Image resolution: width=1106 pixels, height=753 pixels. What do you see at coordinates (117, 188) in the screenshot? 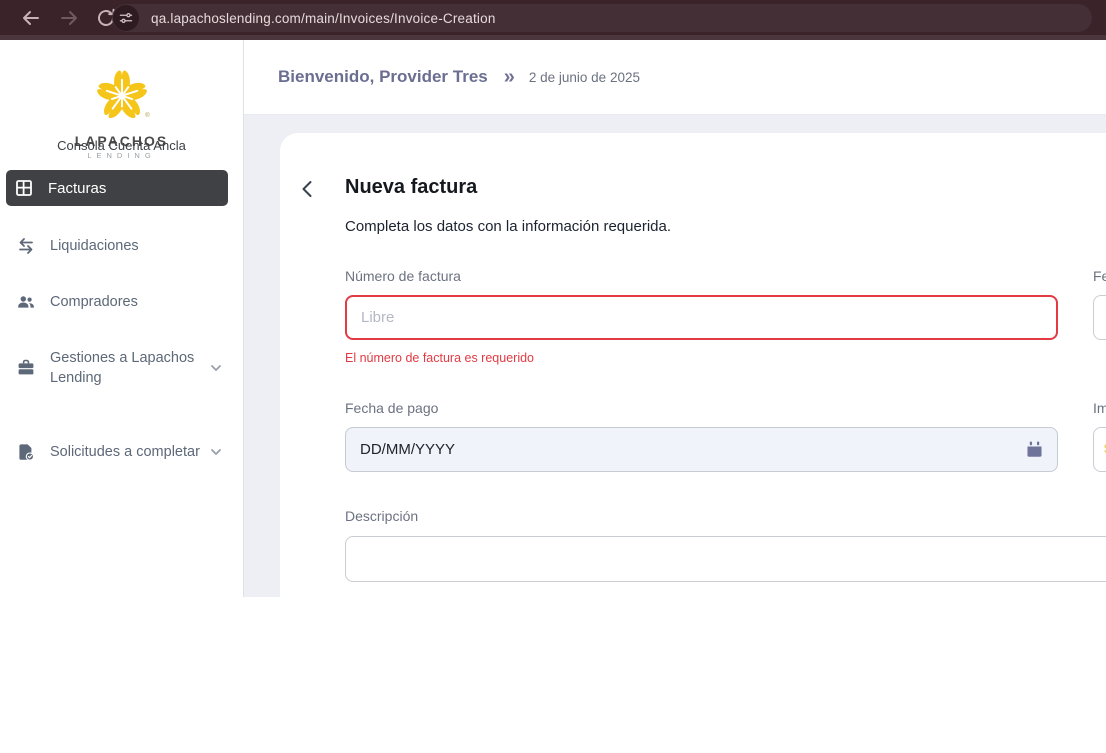
I see `sidebar-item-facturas: Facturas` at bounding box center [117, 188].